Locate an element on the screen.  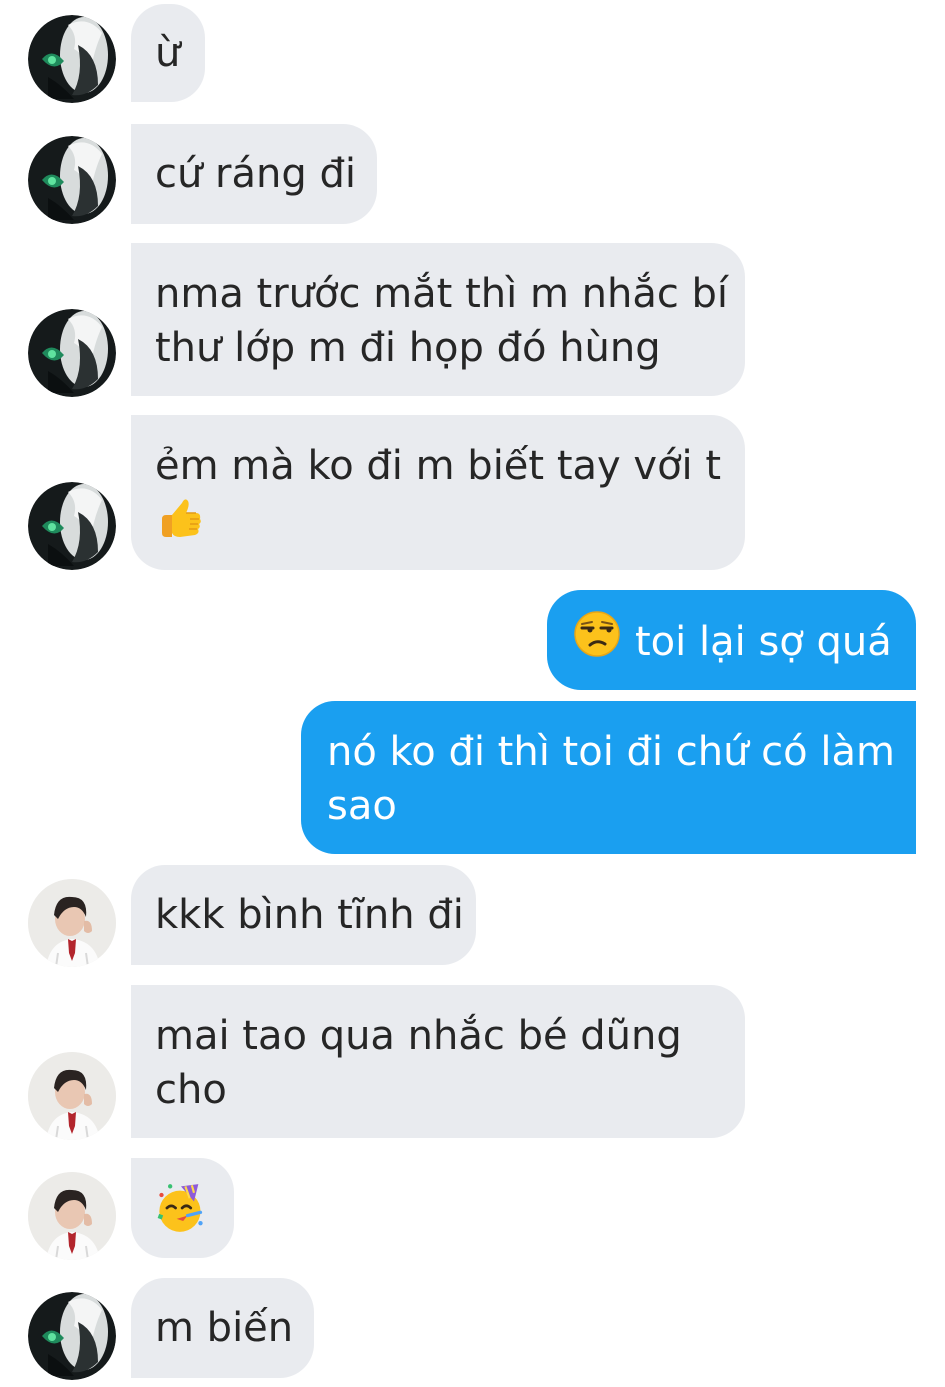
message-text: toi lại sợ quá is located at coordinates (763, 642).